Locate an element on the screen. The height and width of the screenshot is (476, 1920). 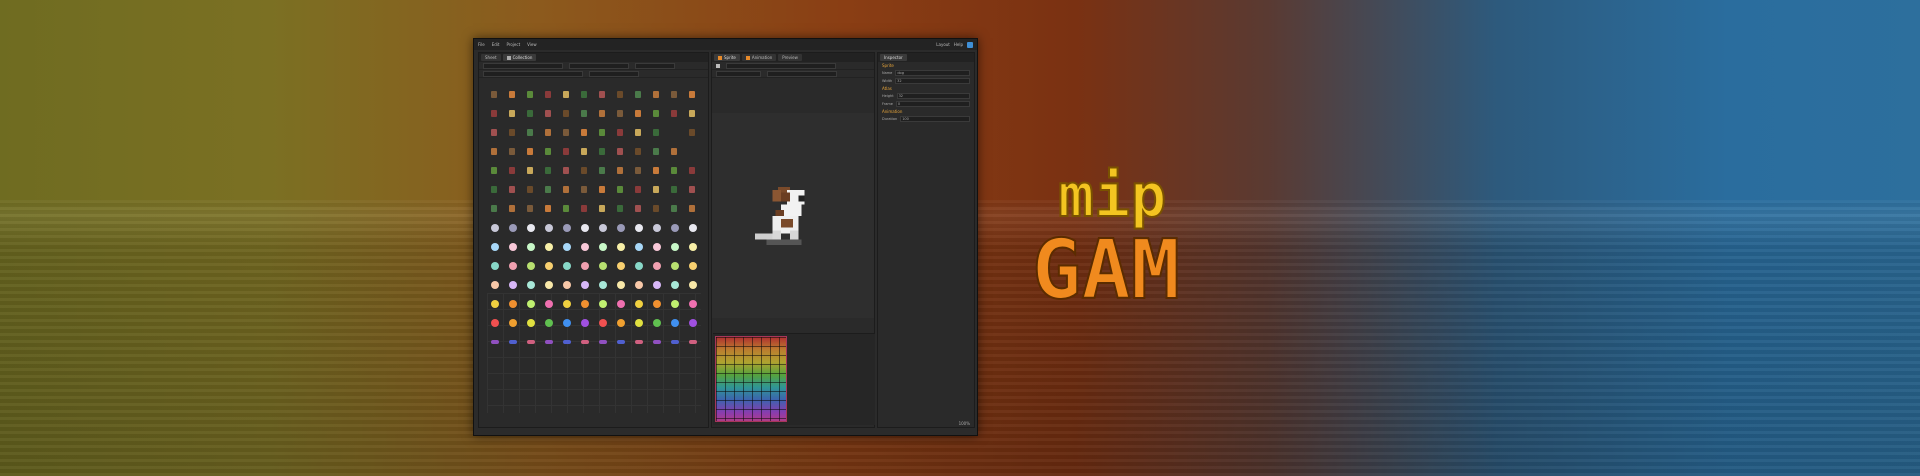
sprite-path-field is located at coordinates (781, 65).